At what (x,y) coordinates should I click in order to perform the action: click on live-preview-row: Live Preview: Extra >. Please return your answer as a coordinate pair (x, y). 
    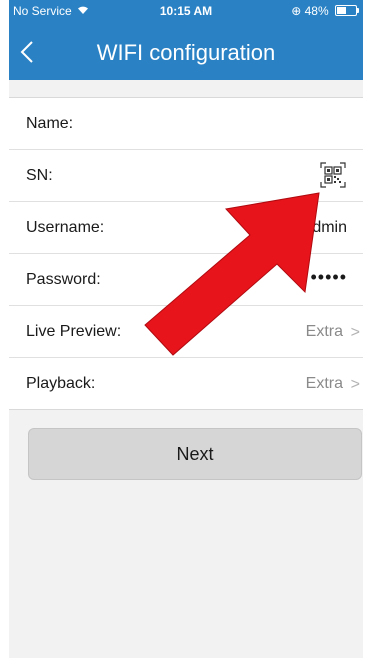
    Looking at the image, I should click on (186, 332).